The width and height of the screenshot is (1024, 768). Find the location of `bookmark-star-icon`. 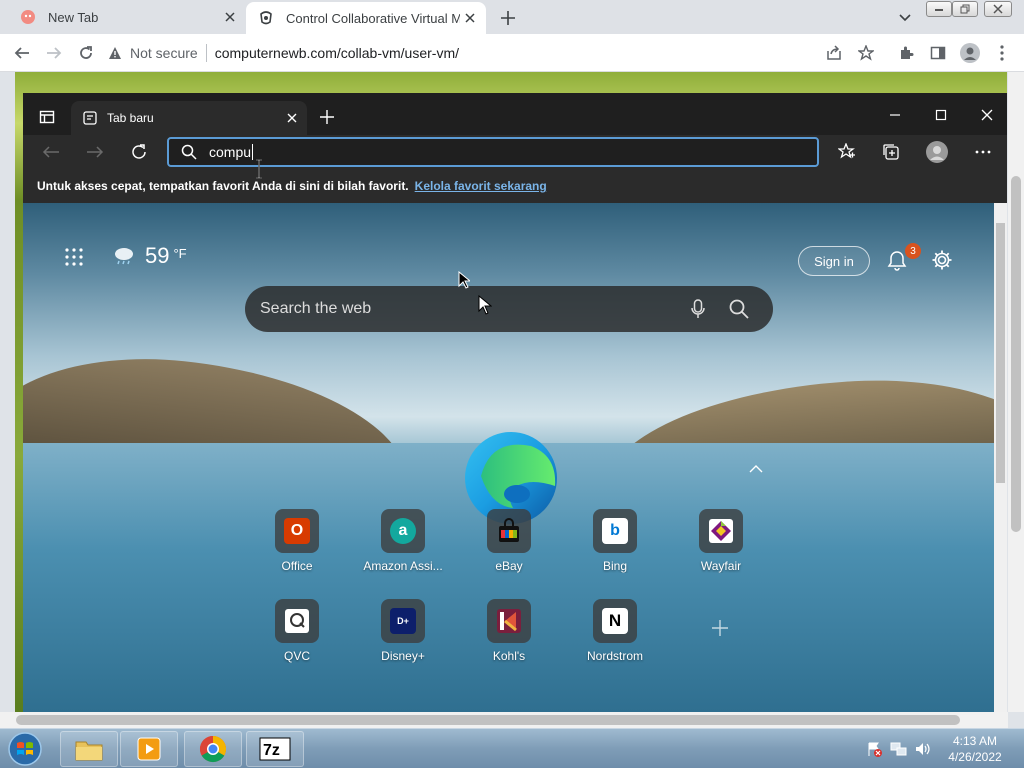

bookmark-star-icon is located at coordinates (866, 53).